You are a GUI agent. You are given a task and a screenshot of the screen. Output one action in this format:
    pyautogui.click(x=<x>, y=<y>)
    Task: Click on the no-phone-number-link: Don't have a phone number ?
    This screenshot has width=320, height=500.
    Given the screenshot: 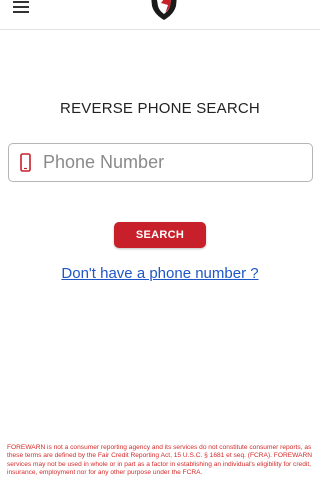 What is the action you would take?
    pyautogui.click(x=160, y=273)
    